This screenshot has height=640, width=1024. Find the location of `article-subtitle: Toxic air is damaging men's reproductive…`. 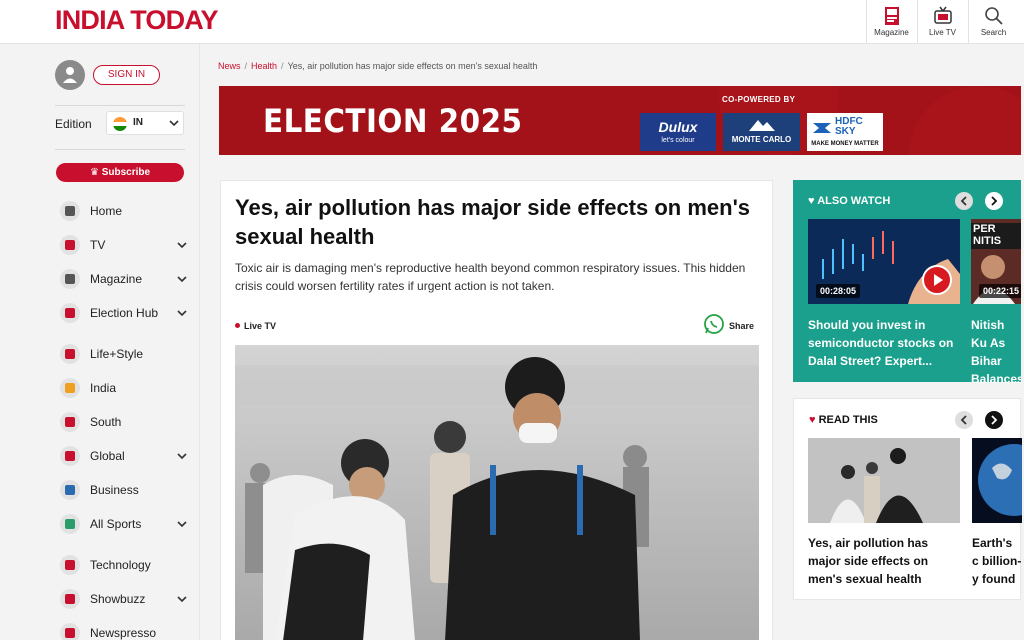

article-subtitle: Toxic air is damaging men's reproductive… is located at coordinates (490, 277).